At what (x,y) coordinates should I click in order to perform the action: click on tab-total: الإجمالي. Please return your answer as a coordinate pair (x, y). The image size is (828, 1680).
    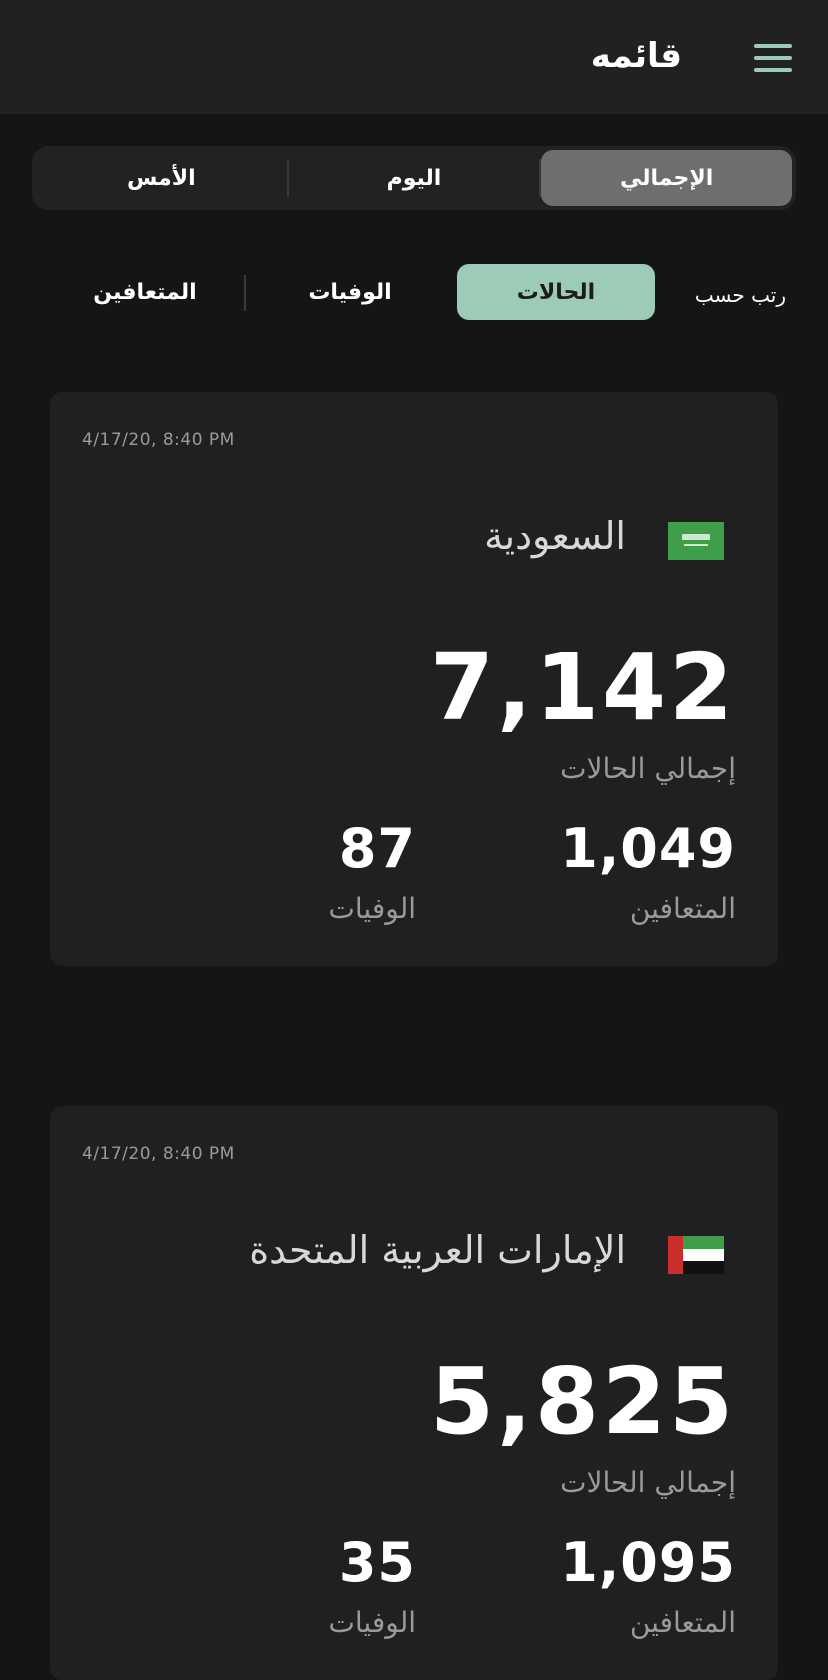
    Looking at the image, I should click on (666, 178).